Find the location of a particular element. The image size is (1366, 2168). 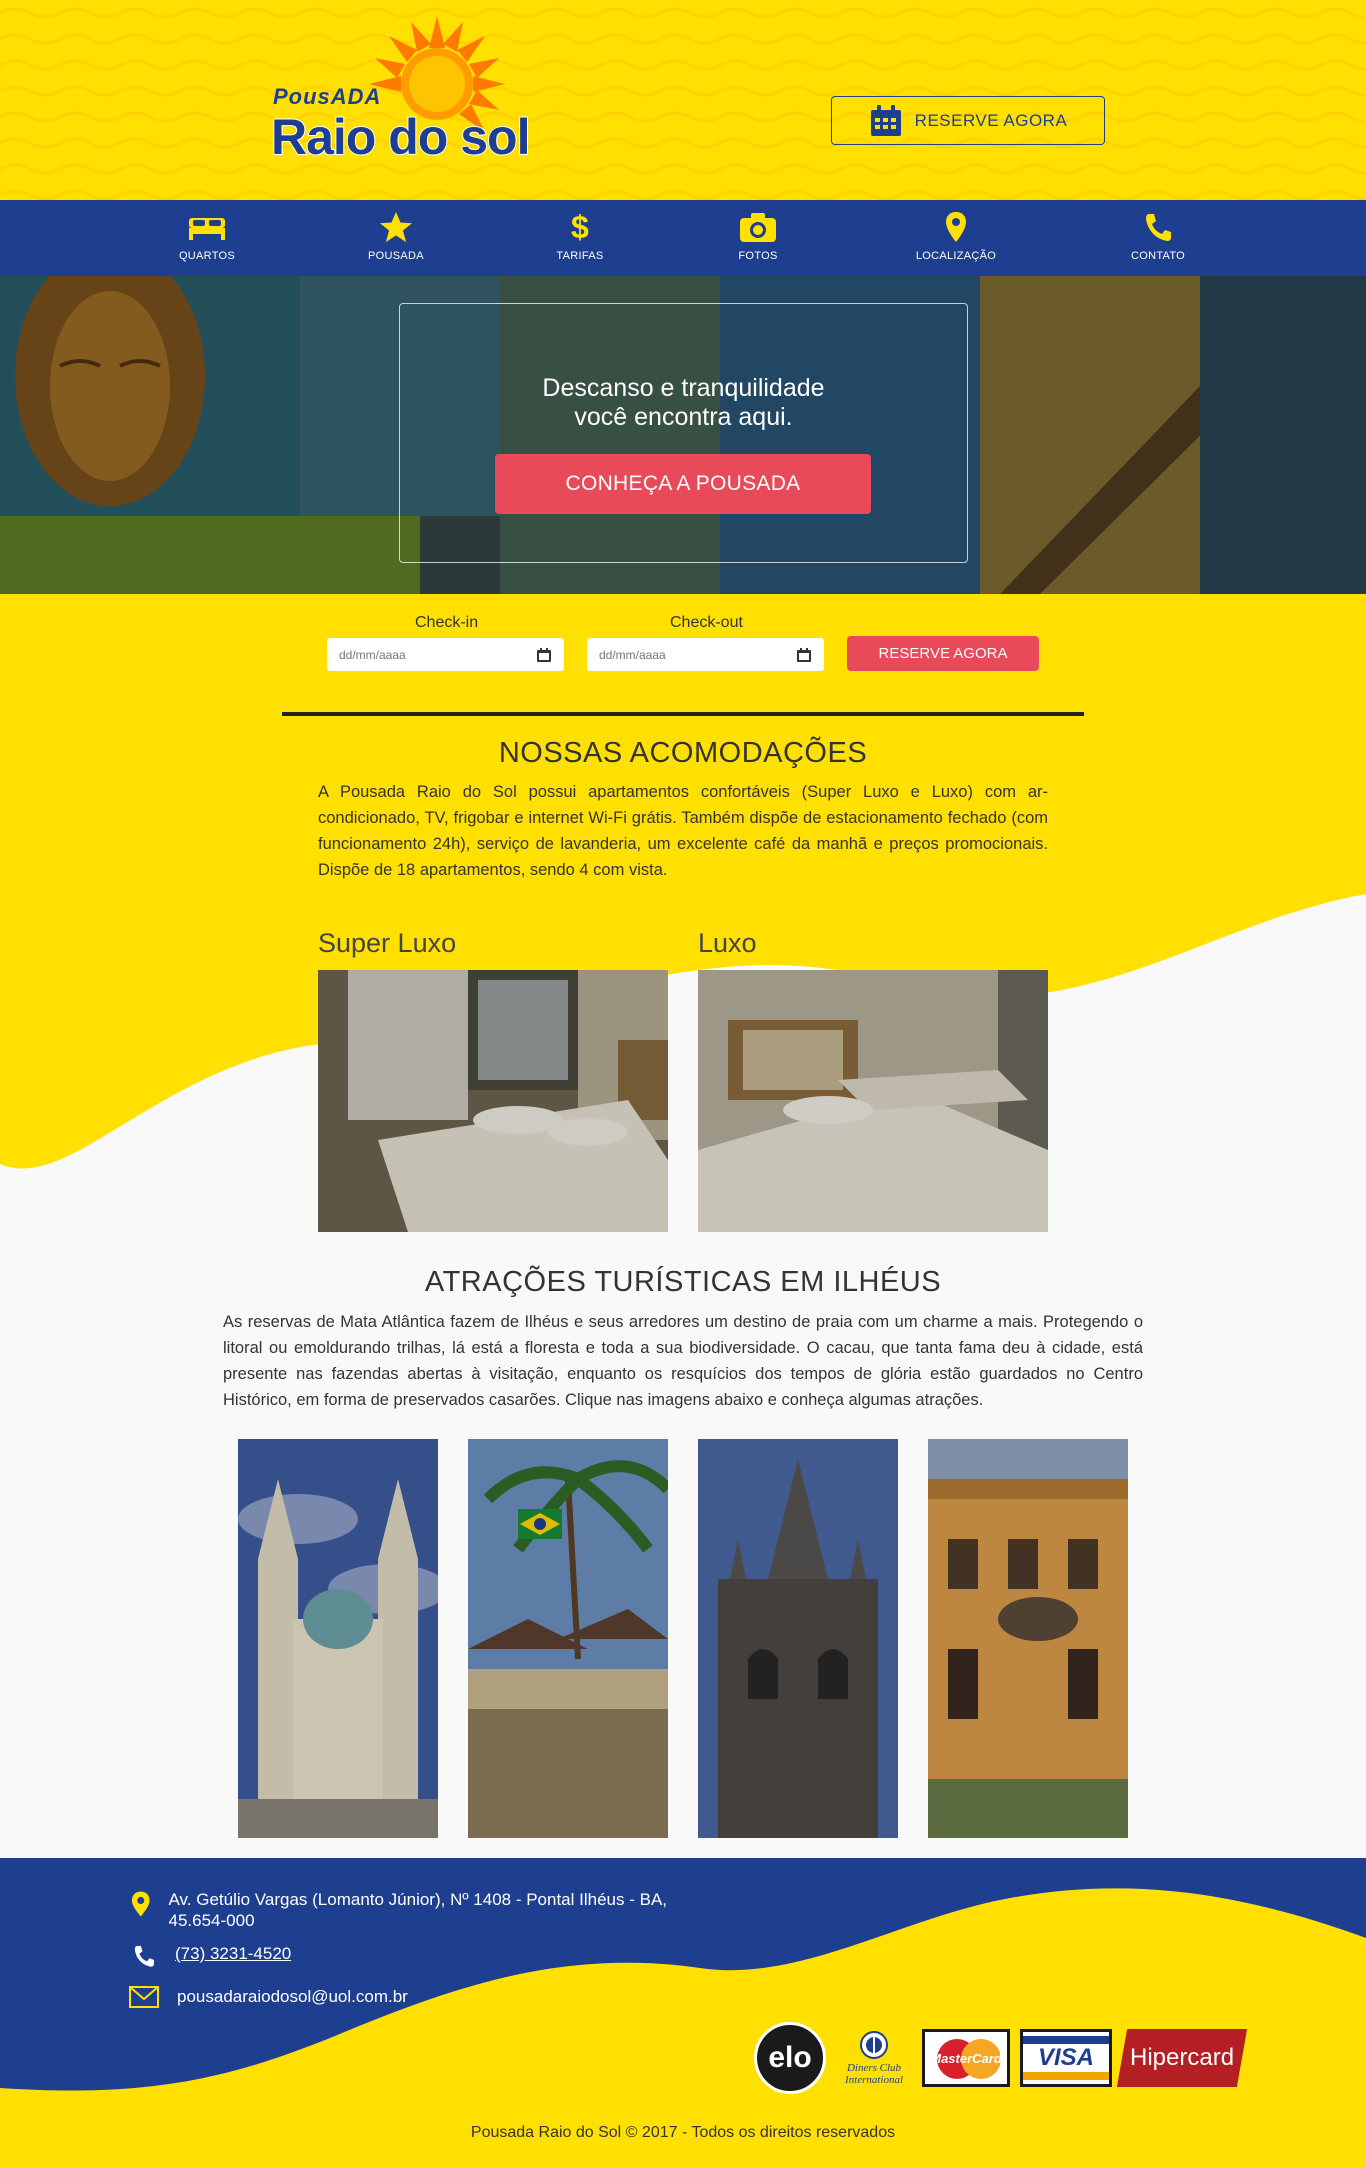

visa-text: VISA is located at coordinates (1065, 2057).